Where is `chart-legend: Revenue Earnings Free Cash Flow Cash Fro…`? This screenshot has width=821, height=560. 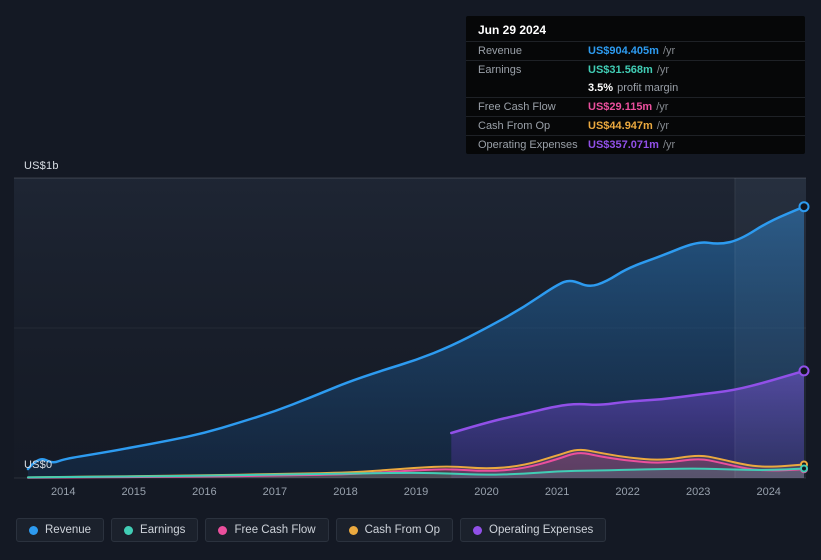
chart-legend: Revenue Earnings Free Cash Flow Cash Fro… is located at coordinates (311, 530).